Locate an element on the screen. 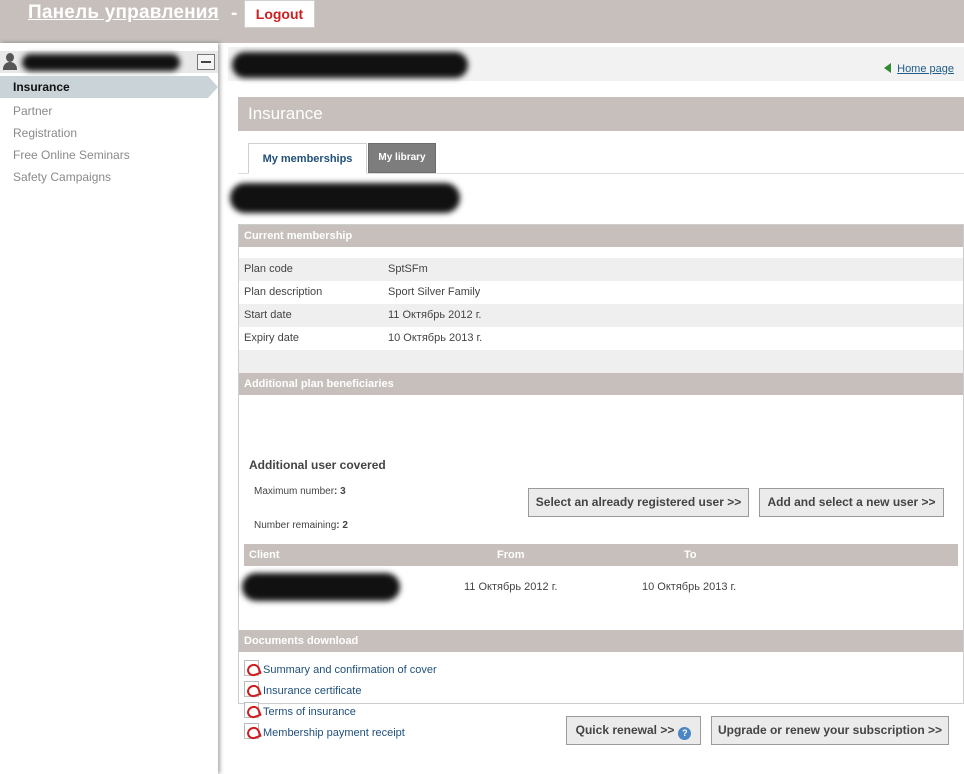  redacted-client-name is located at coordinates (321, 587).